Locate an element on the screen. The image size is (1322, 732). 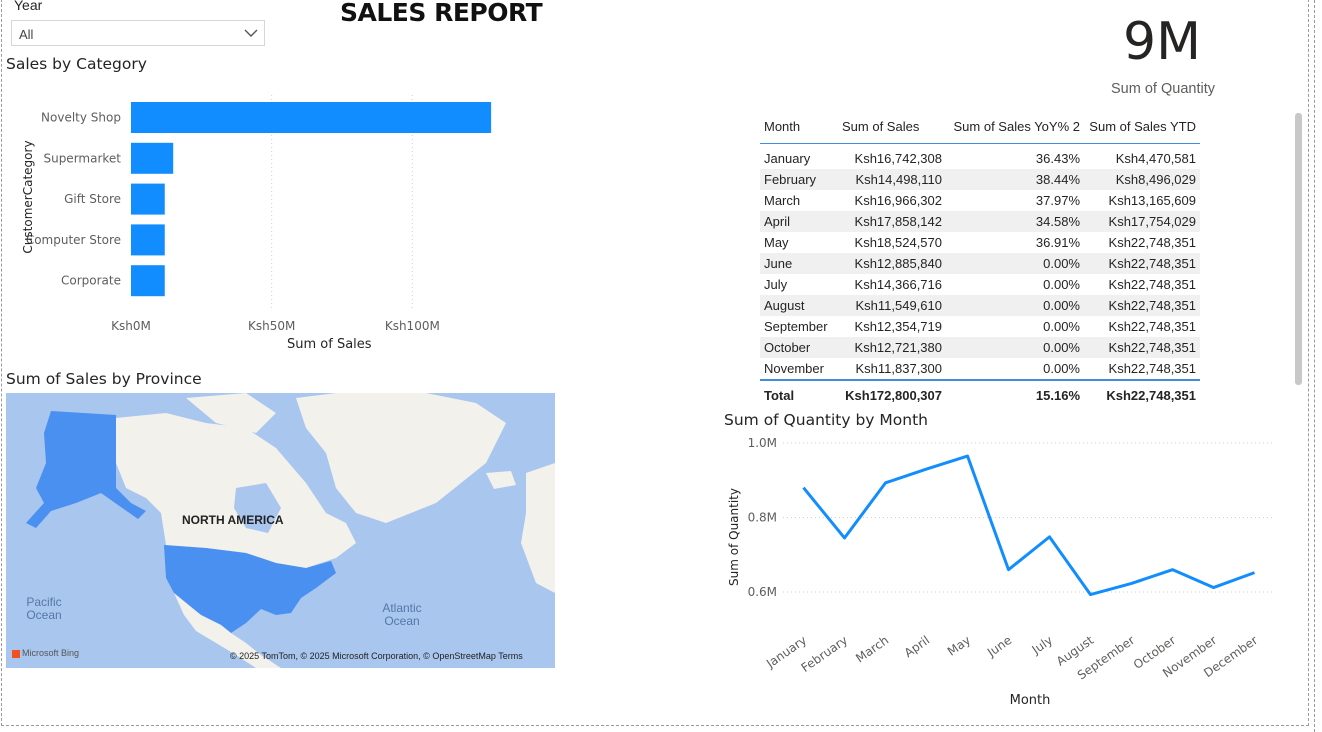
map-logo-text: Microsoft Bing is located at coordinates (51, 653).